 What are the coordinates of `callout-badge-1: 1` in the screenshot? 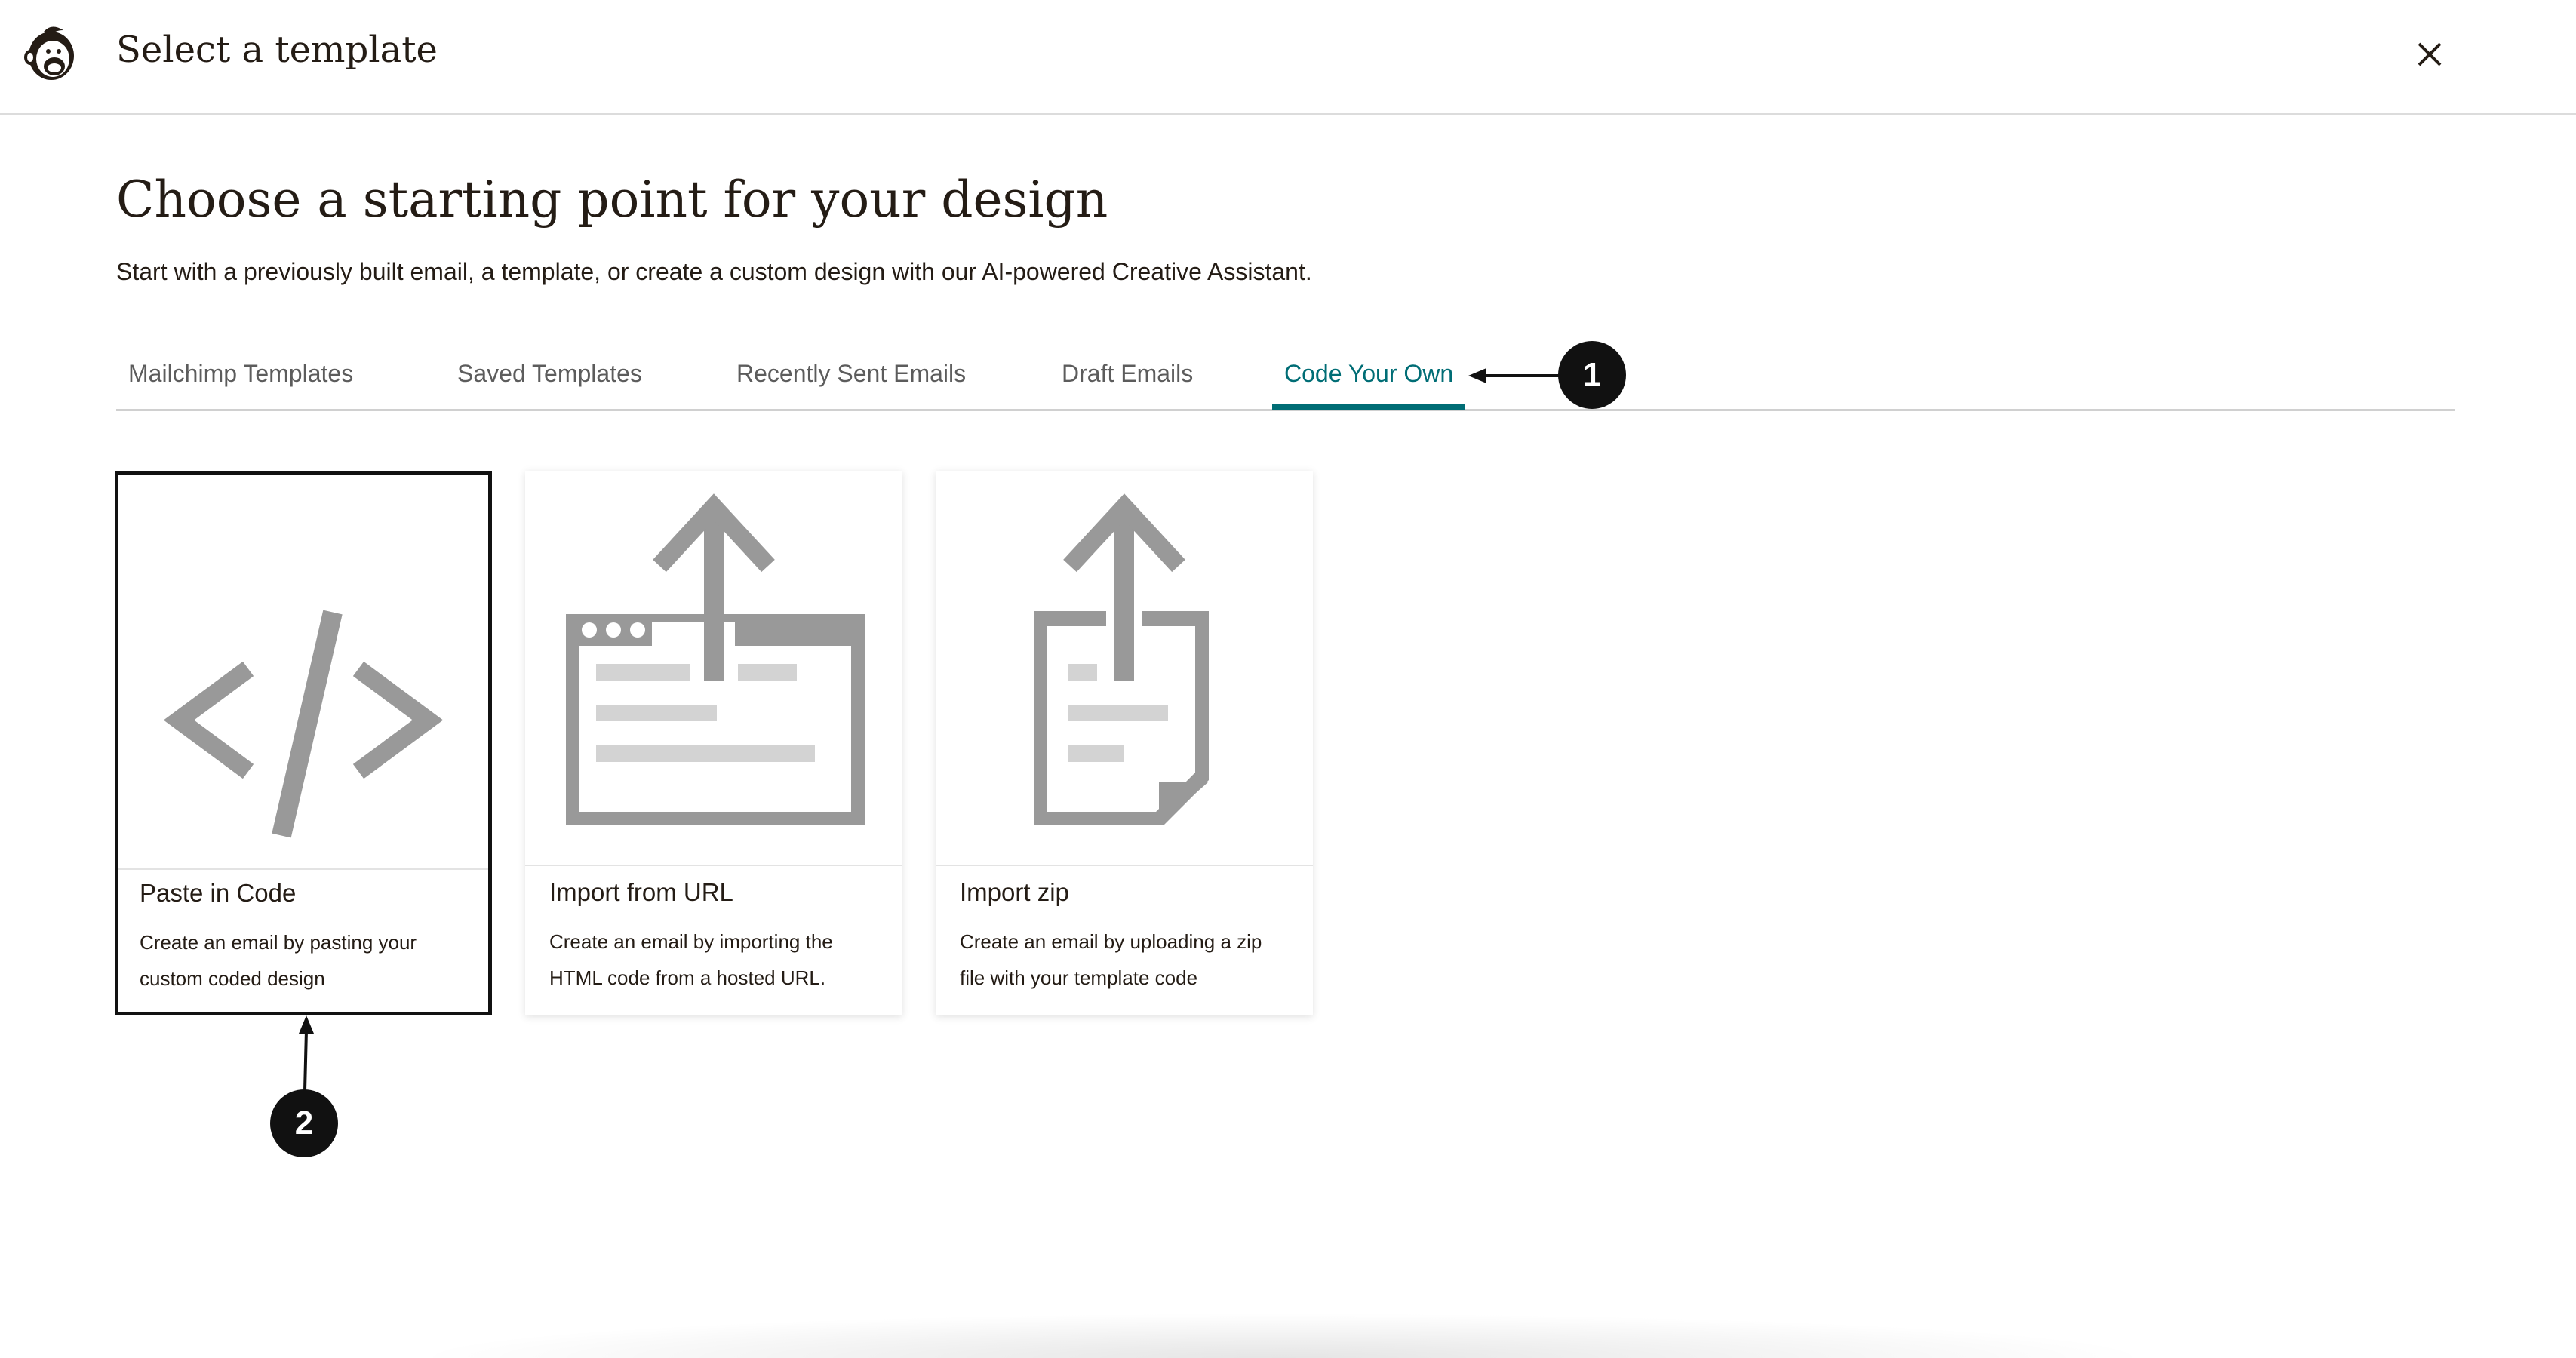 It's located at (1592, 375).